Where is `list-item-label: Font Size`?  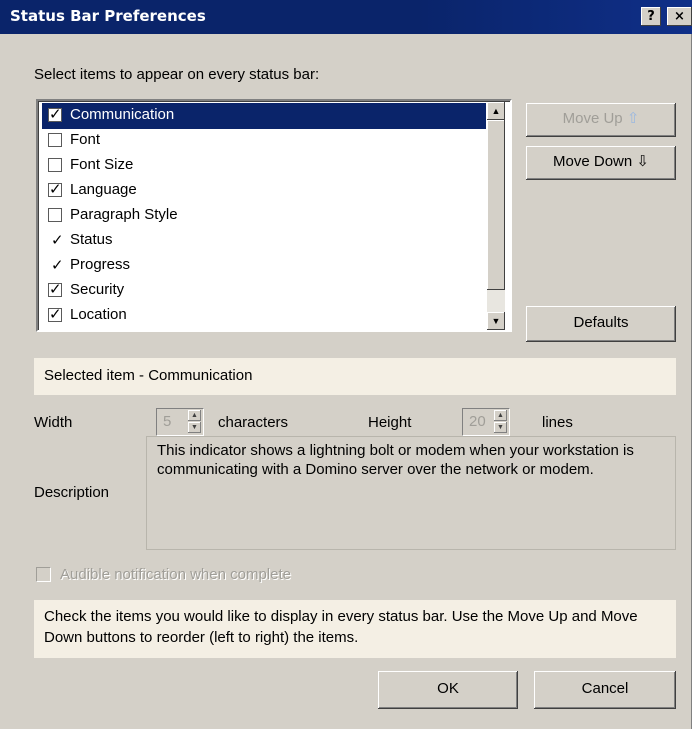 list-item-label: Font Size is located at coordinates (102, 164).